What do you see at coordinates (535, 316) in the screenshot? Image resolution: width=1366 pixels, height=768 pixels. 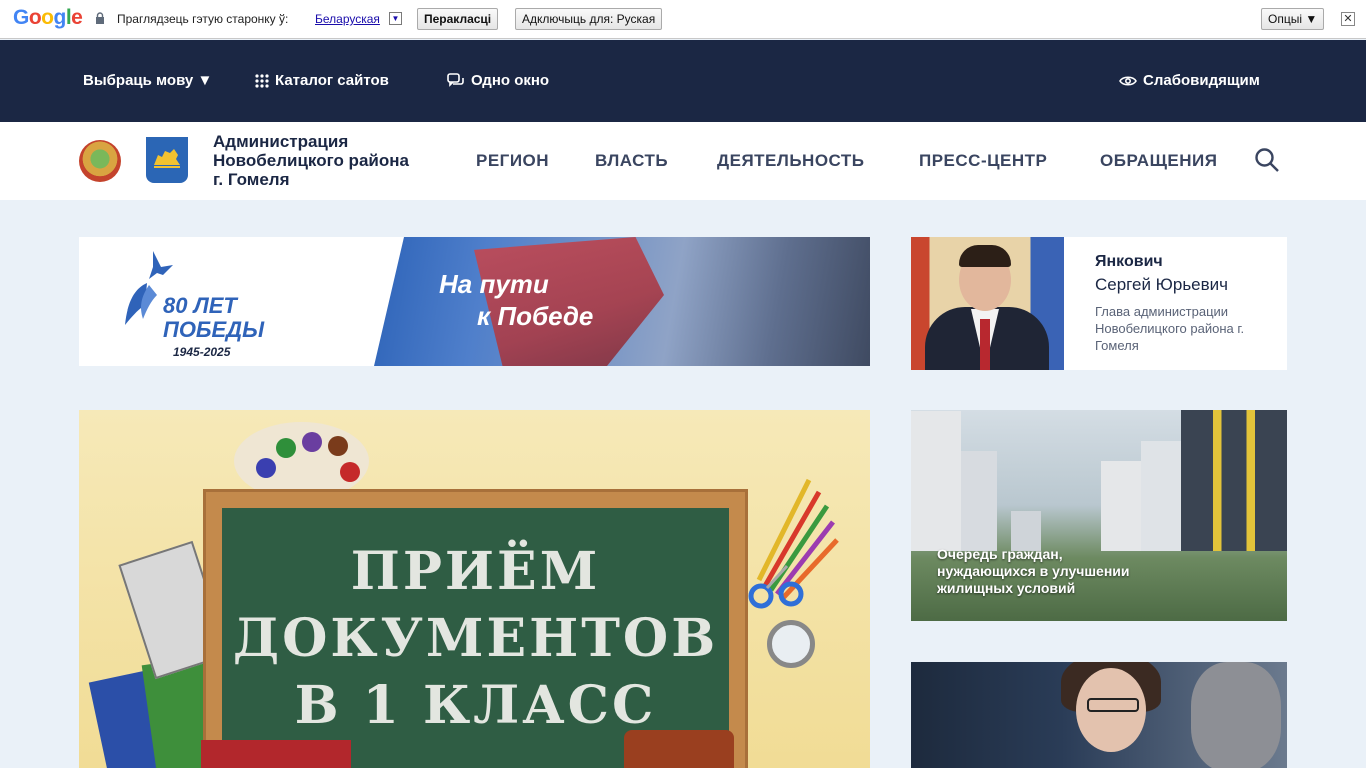 I see `banner-slogan-line2: к Победе` at bounding box center [535, 316].